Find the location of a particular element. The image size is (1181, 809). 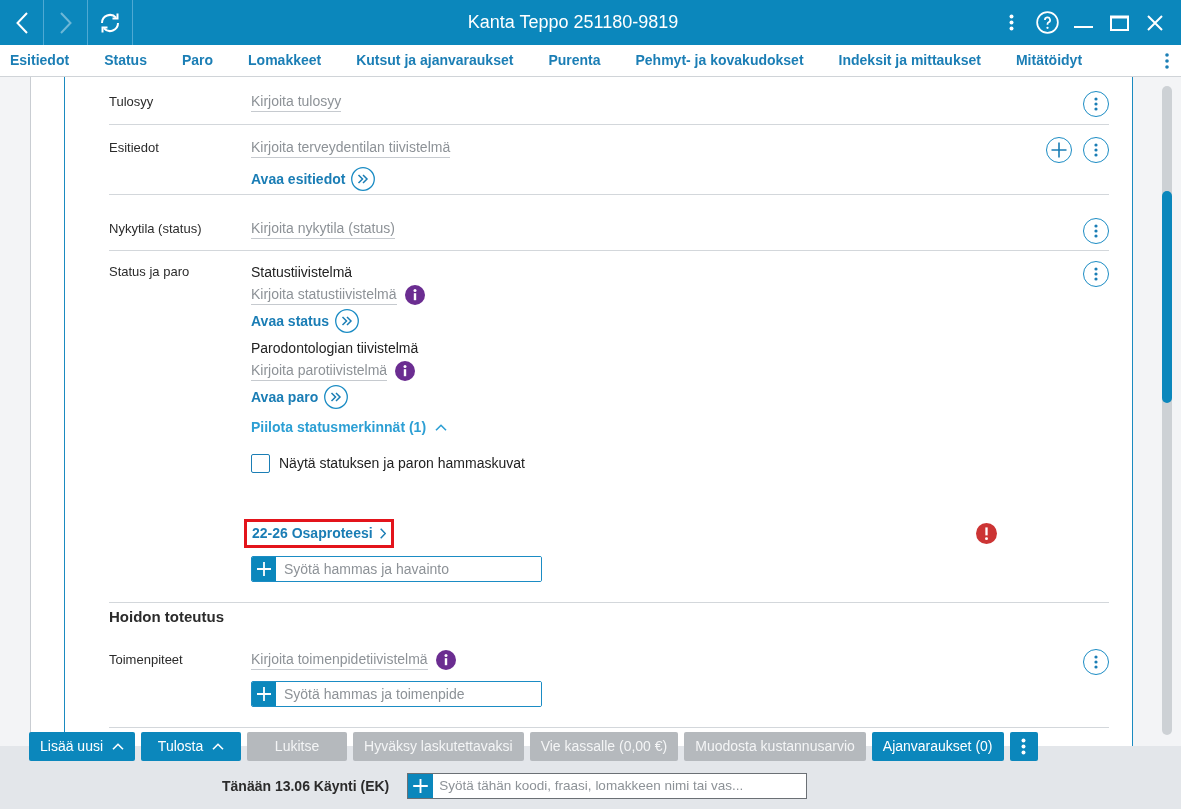

tab: Purenta is located at coordinates (574, 60).